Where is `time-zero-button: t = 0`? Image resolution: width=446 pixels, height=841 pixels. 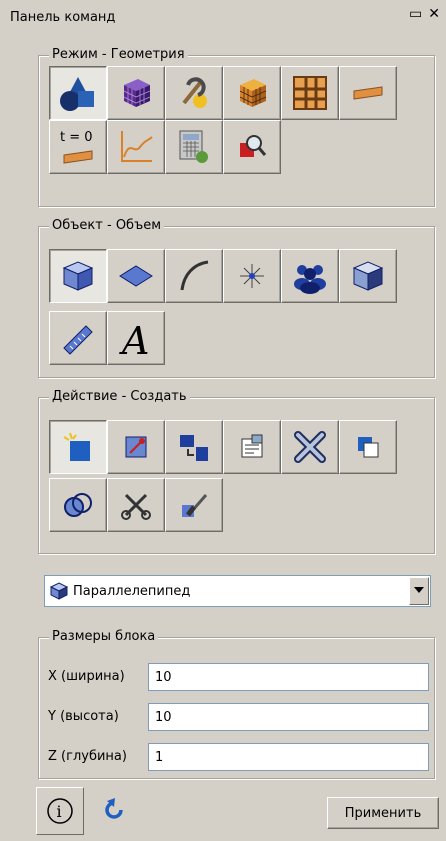
time-zero-button: t = 0 is located at coordinates (78, 147).